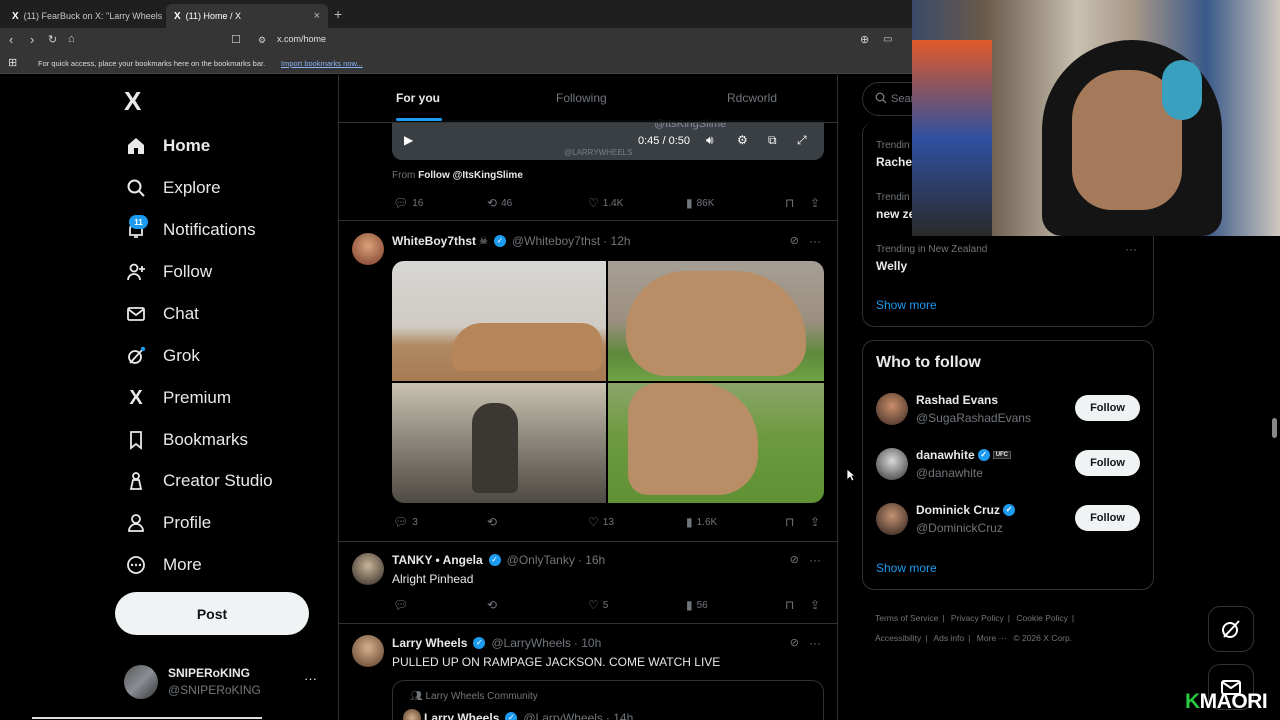  Describe the element at coordinates (405, 522) in the screenshot. I see `reply-button: 💬︎ 3` at that location.